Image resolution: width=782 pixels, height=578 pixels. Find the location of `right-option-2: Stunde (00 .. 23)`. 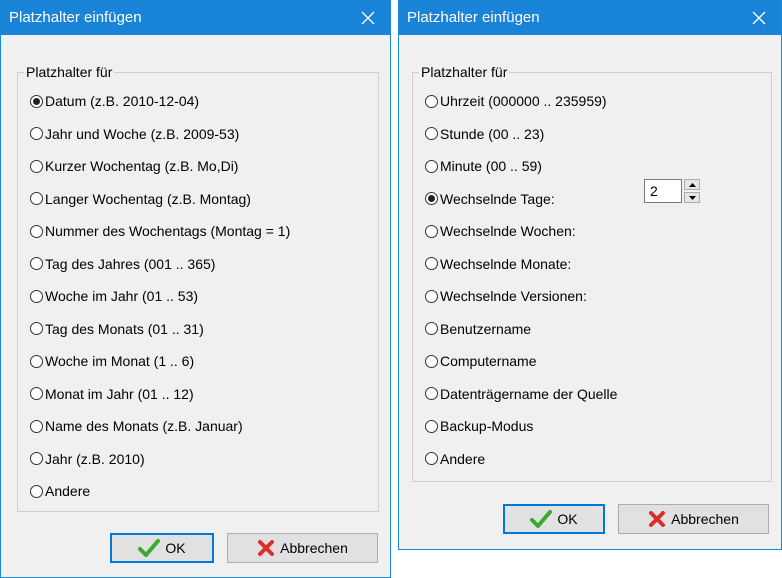

right-option-2: Stunde (00 .. 23) is located at coordinates (484, 134).